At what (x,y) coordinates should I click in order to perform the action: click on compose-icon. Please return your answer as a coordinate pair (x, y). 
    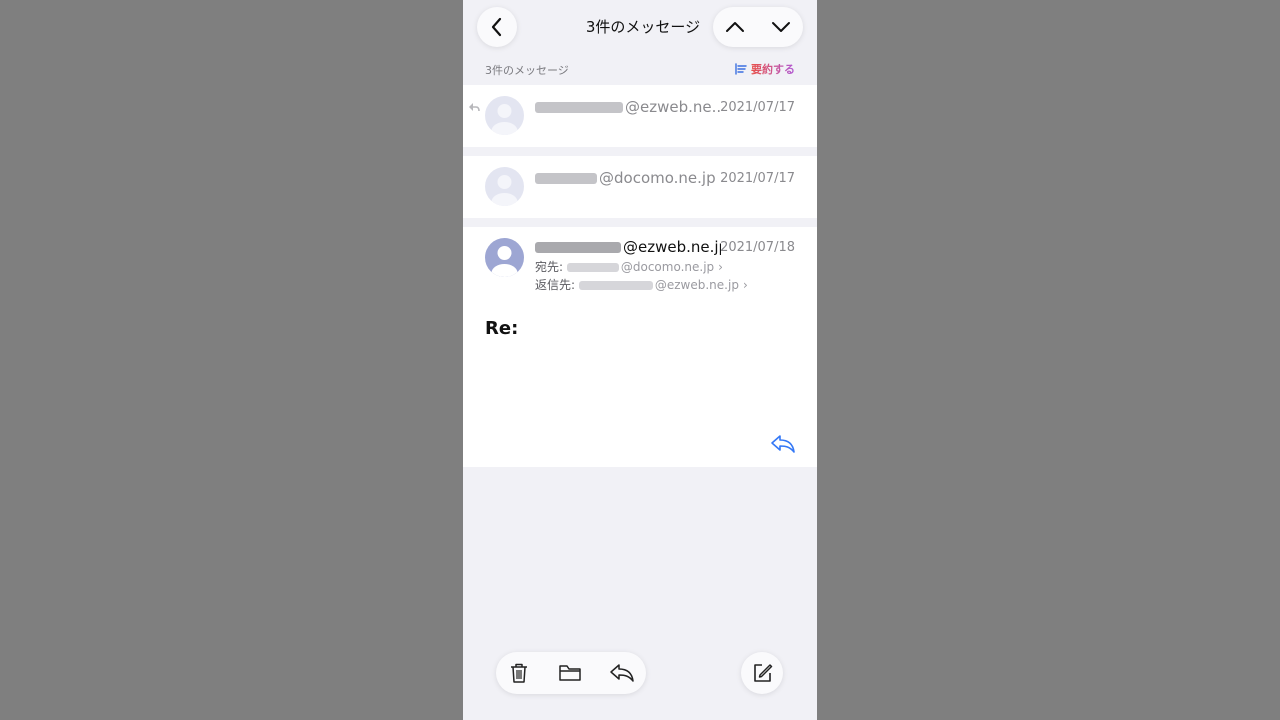
    Looking at the image, I should click on (763, 673).